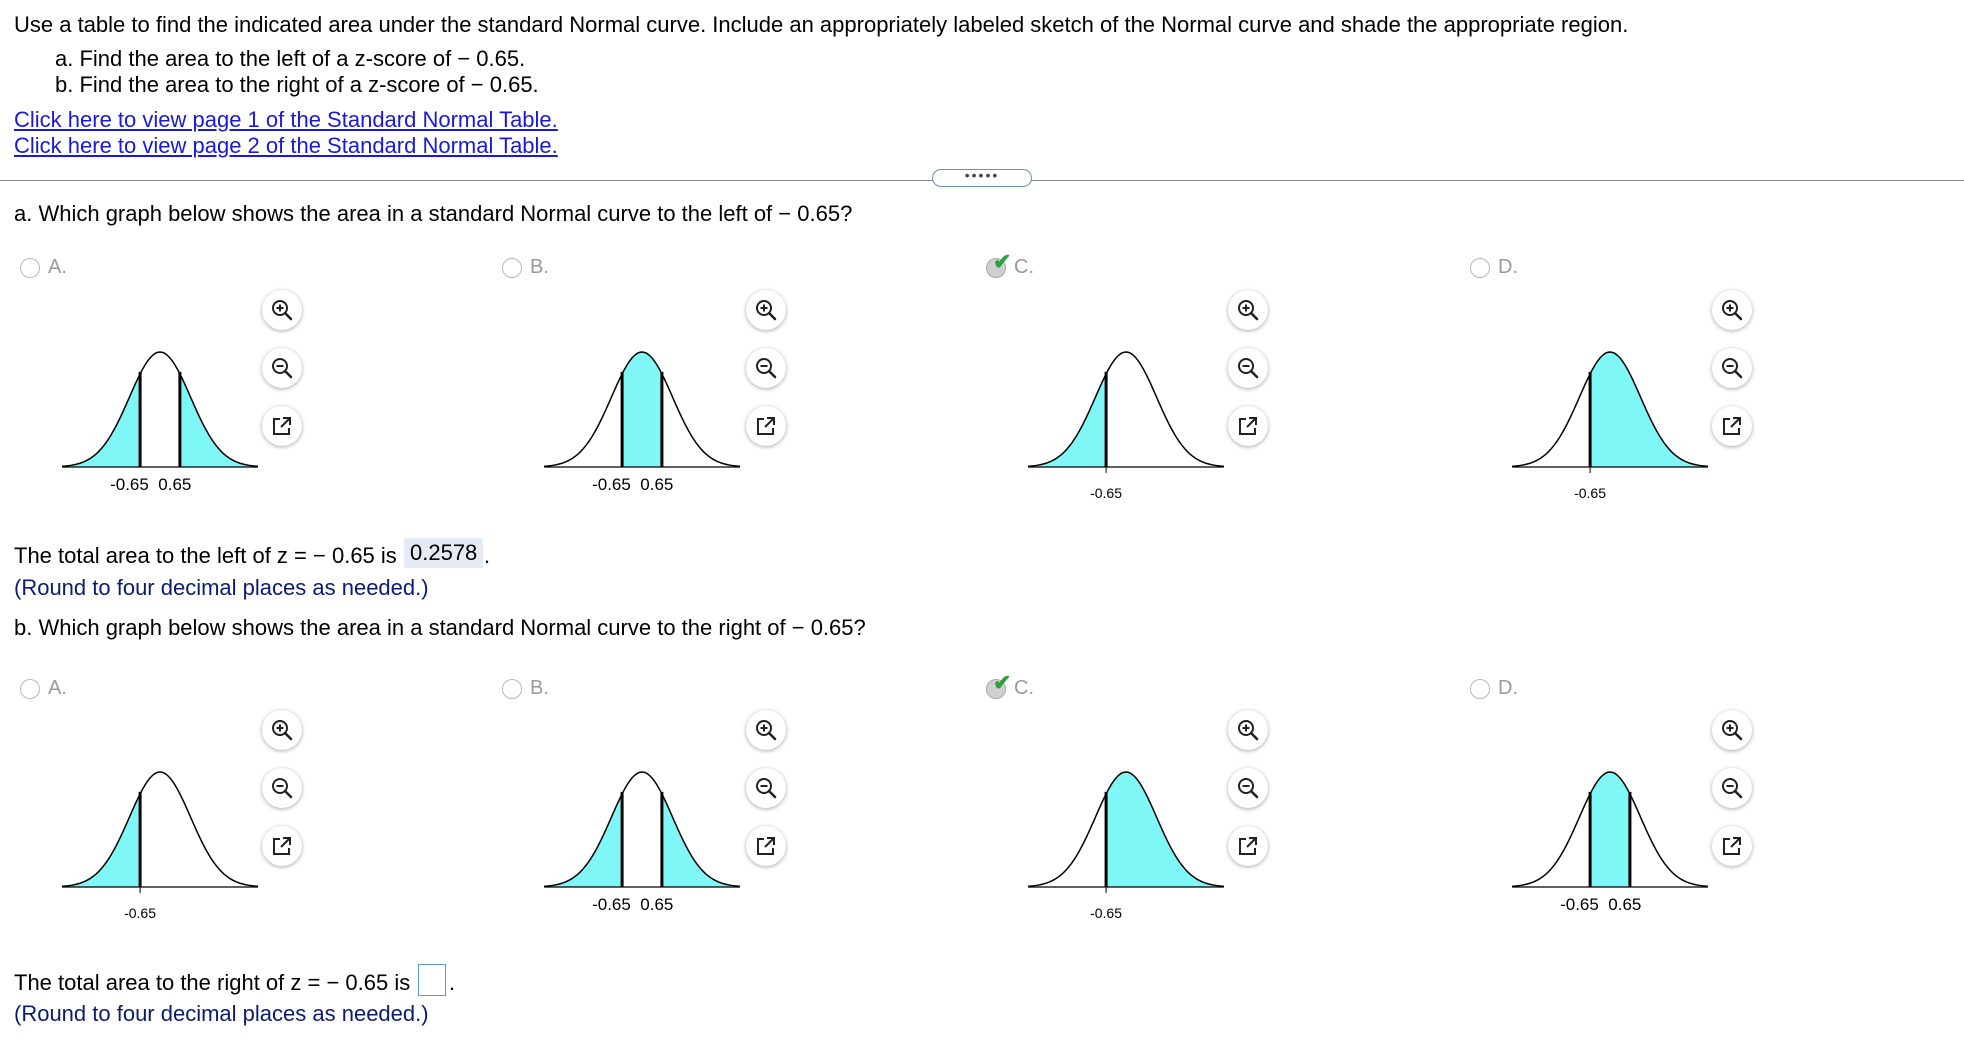  I want to click on part-a-option-a: A., so click(43, 267).